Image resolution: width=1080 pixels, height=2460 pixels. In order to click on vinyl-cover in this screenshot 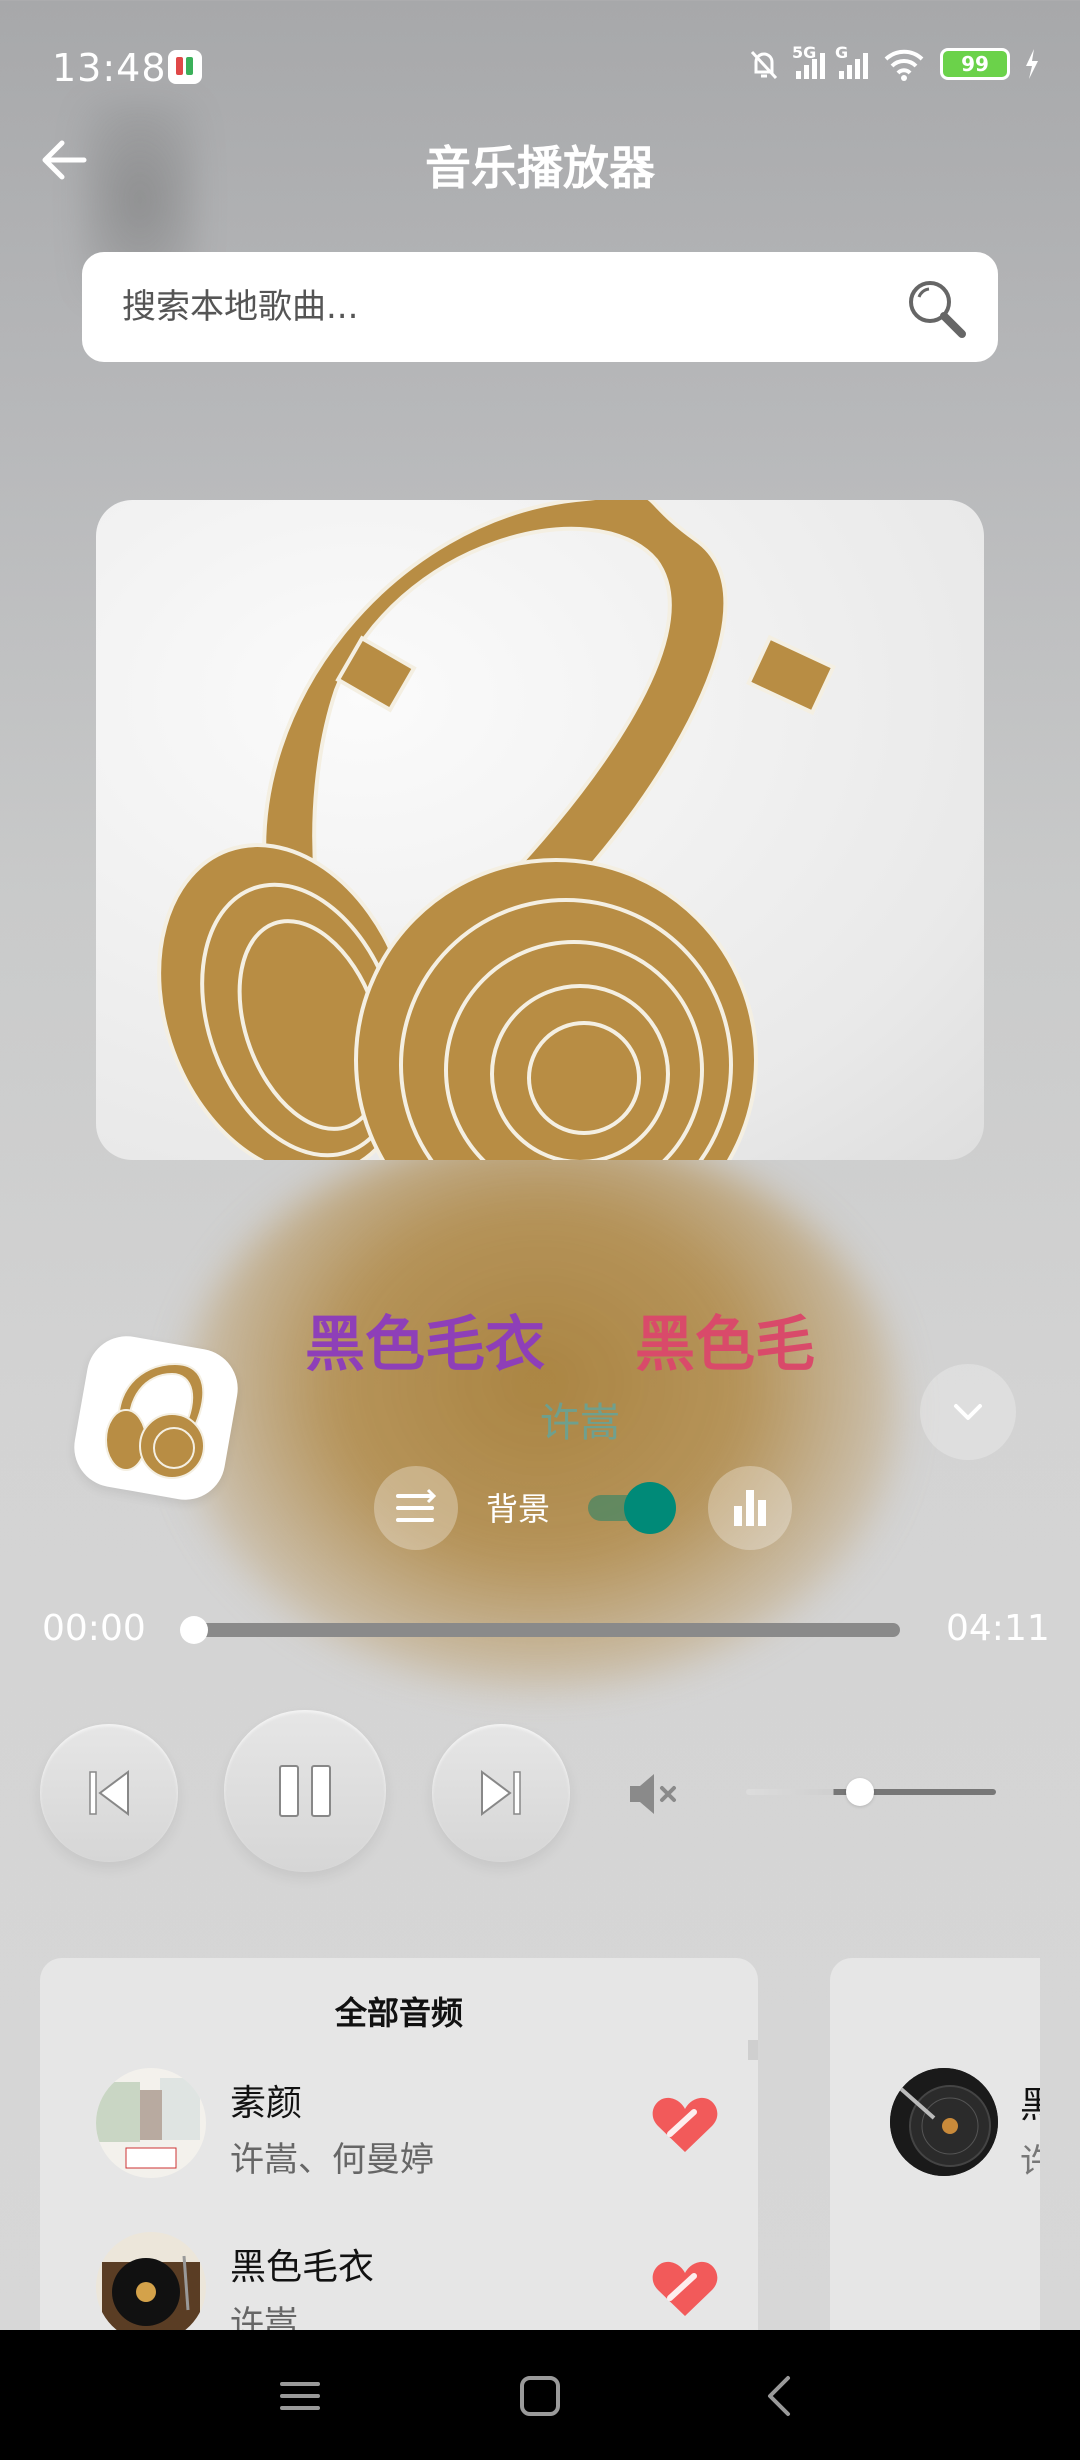, I will do `click(944, 2122)`.